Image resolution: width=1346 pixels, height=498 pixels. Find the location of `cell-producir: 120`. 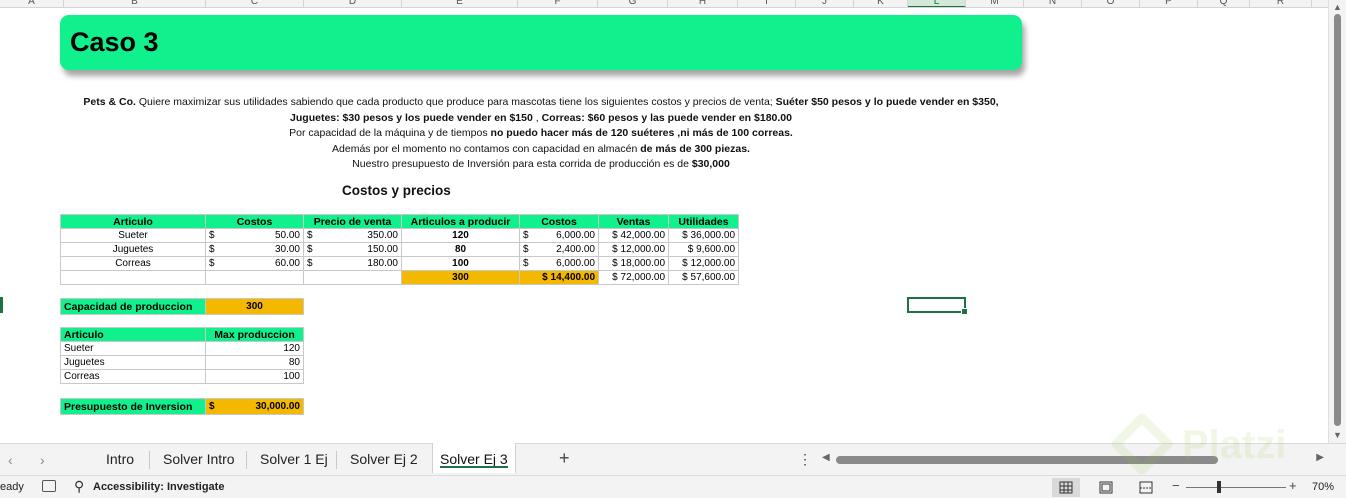

cell-producir: 120 is located at coordinates (460, 235).